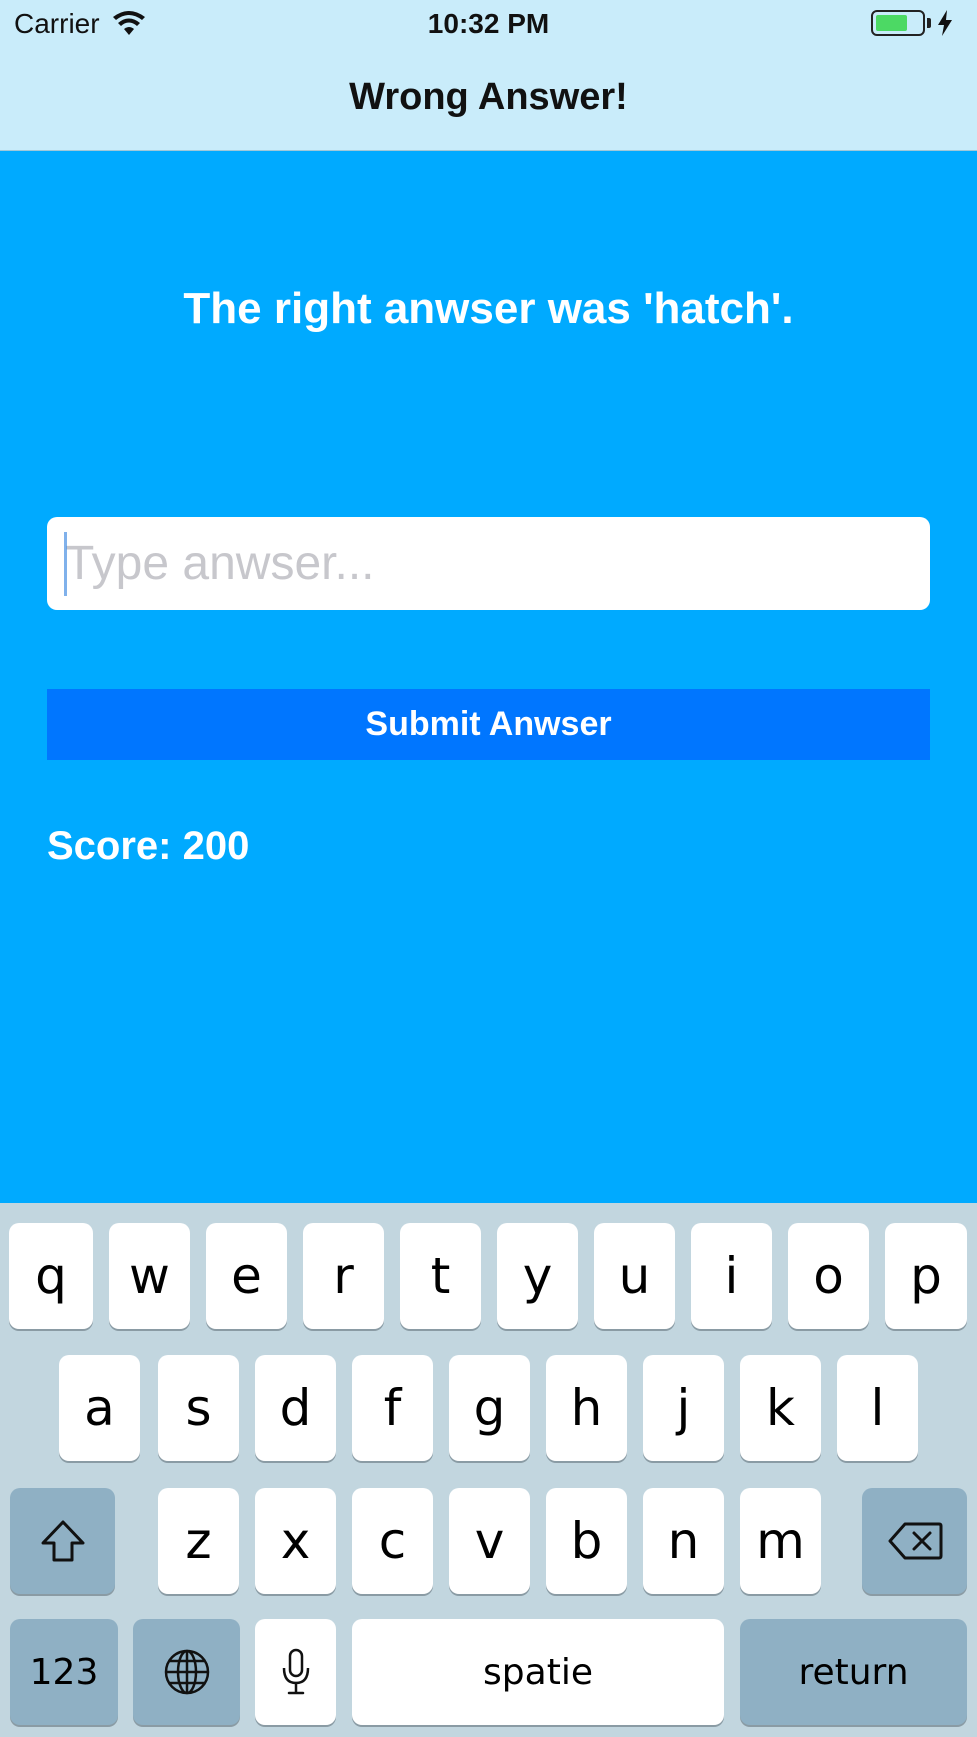  I want to click on microphone-key, so click(295, 1672).